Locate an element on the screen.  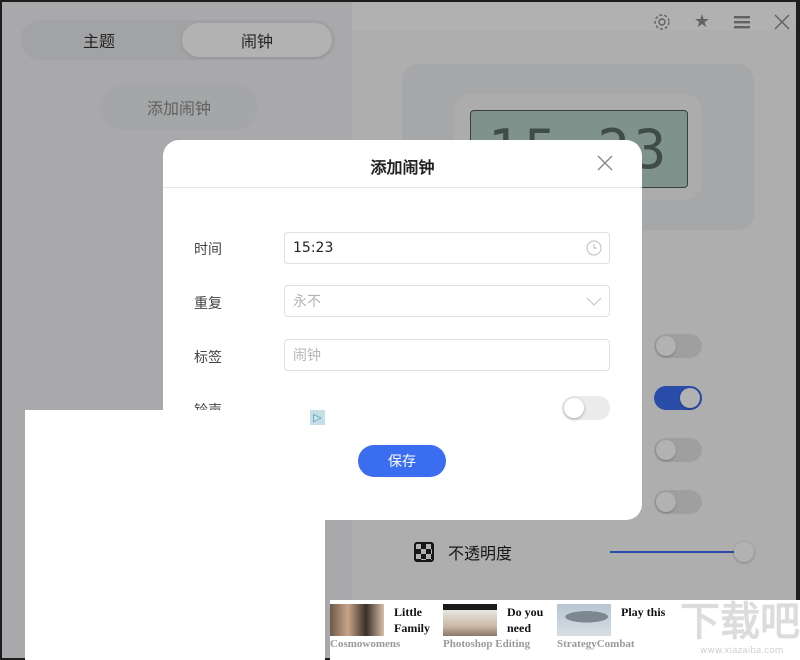
tag-input: 闹钟 is located at coordinates (447, 355).